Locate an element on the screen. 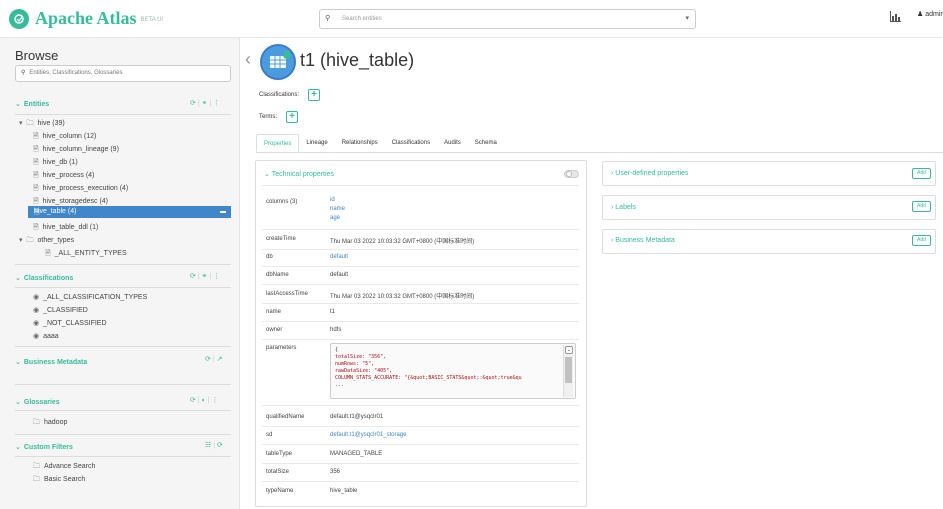 Image resolution: width=943 pixels, height=509 pixels. custom-filter-item: 🗀 Basic Search is located at coordinates (59, 480).